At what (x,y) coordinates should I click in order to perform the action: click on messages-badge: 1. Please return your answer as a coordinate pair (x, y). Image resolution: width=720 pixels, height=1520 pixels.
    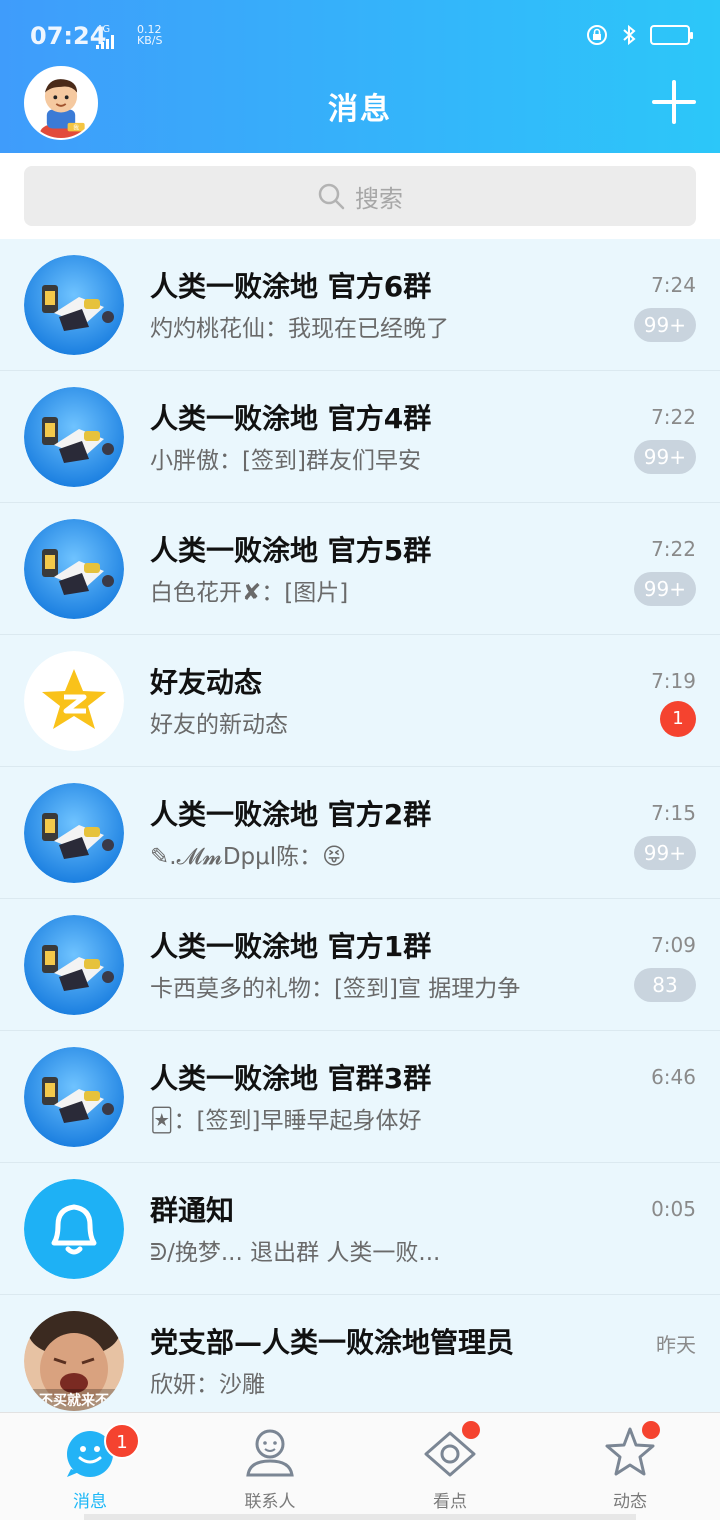
    Looking at the image, I should click on (122, 1441).